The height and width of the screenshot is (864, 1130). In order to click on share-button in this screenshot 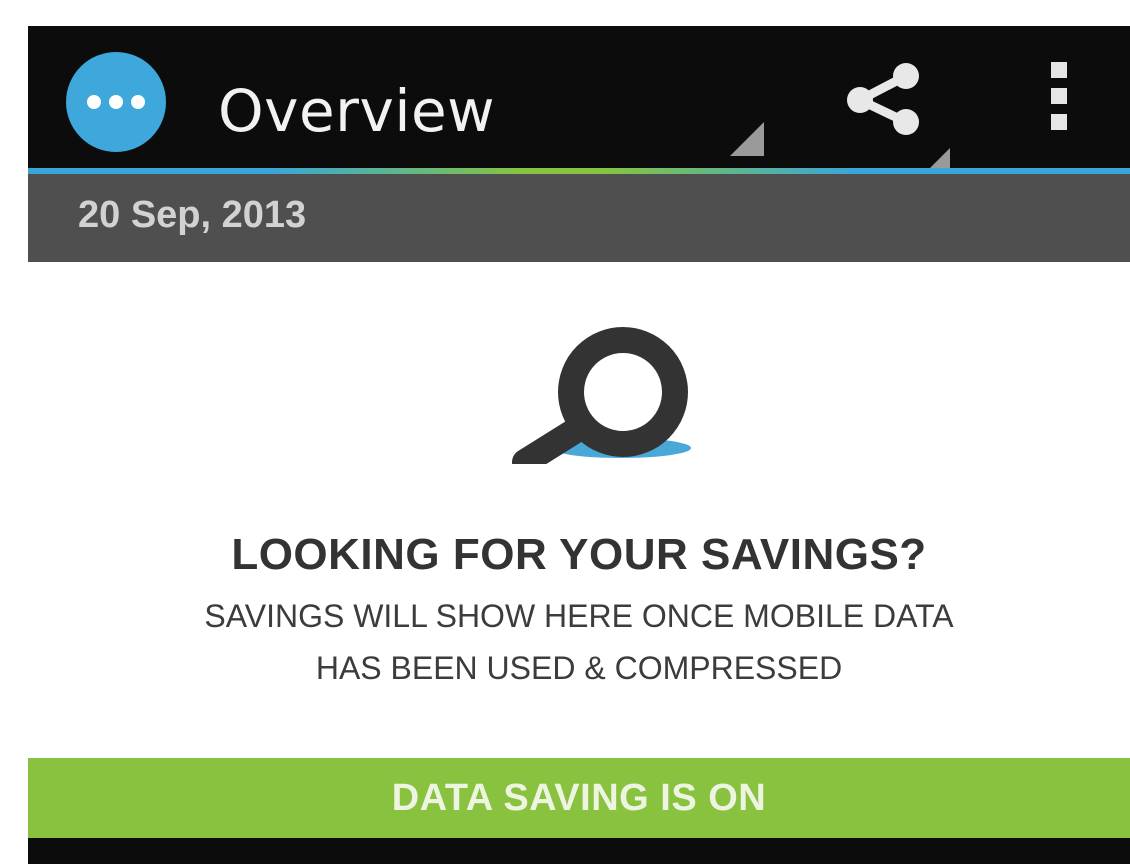, I will do `click(893, 113)`.